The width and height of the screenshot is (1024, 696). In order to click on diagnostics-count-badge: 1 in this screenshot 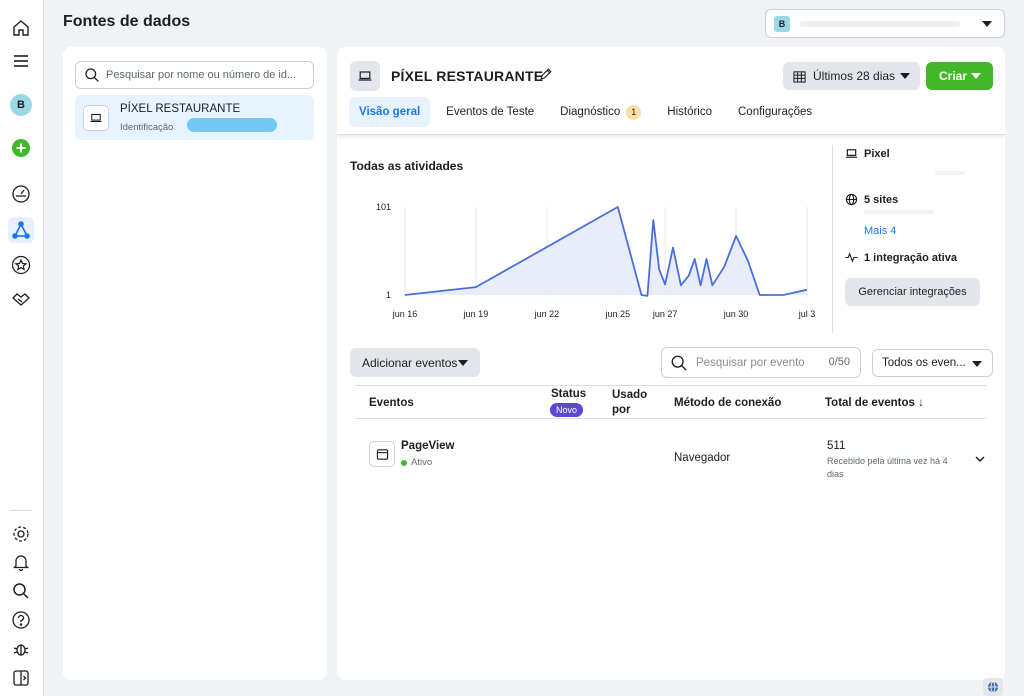, I will do `click(634, 112)`.